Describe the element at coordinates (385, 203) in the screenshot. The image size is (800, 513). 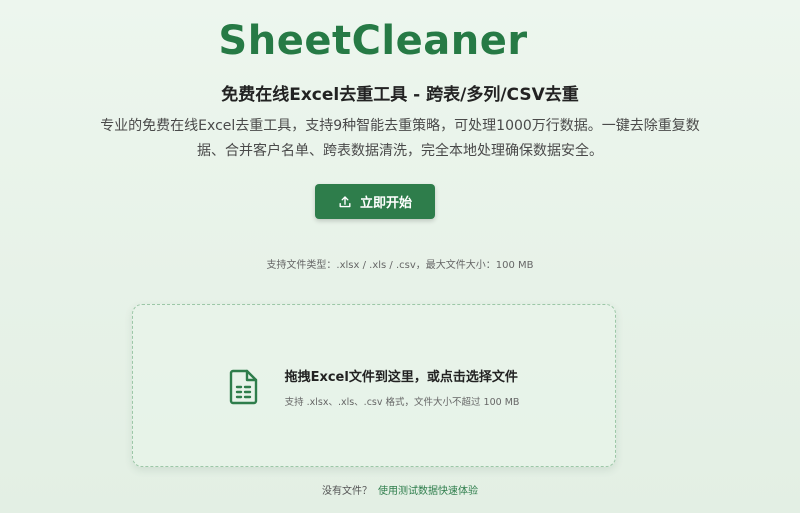
I see `start-button-label: 立即开始` at that location.